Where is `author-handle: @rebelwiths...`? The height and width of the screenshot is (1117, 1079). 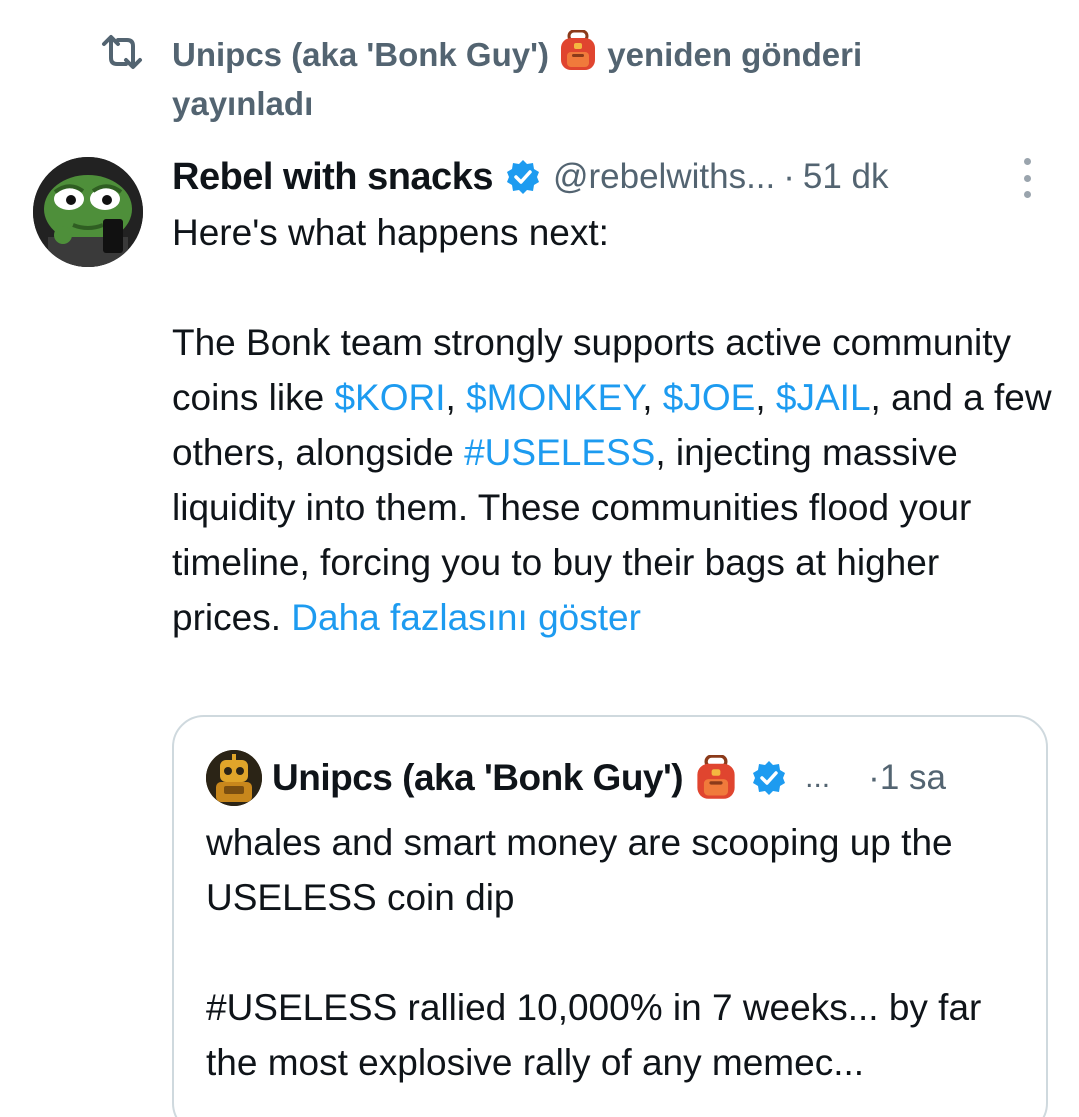
author-handle: @rebelwiths... is located at coordinates (664, 177).